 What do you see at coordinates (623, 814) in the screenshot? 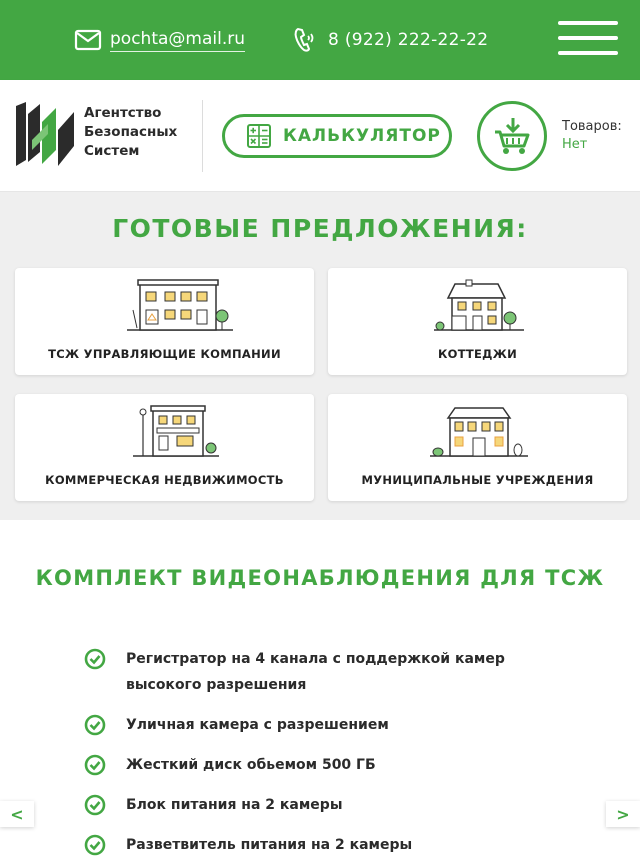
I see `slider-next-button: >` at bounding box center [623, 814].